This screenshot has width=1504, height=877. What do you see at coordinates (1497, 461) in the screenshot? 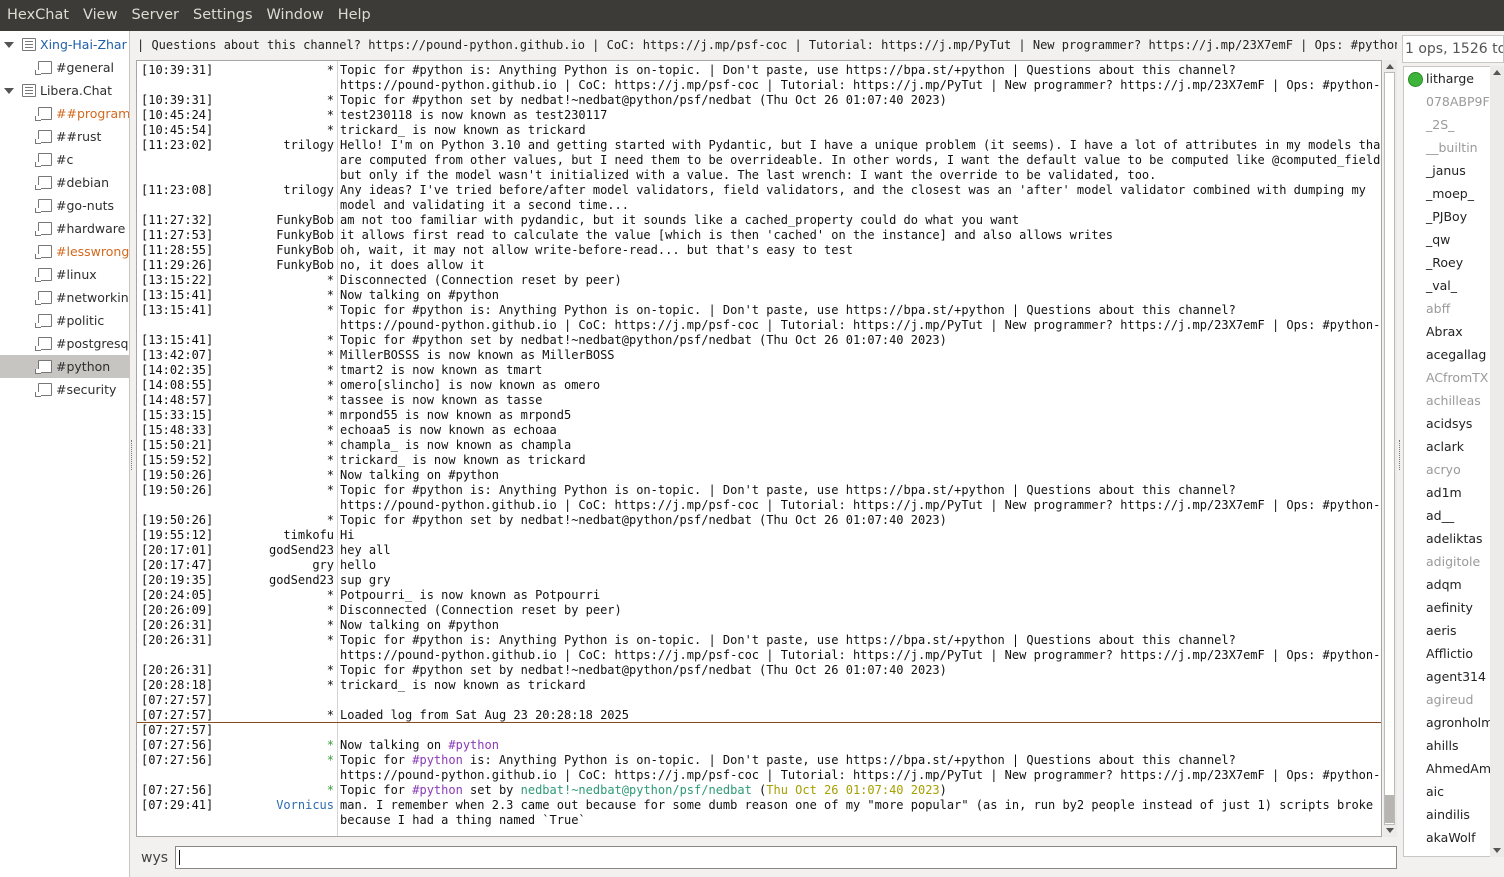
I see `userlist-scrollbar` at bounding box center [1497, 461].